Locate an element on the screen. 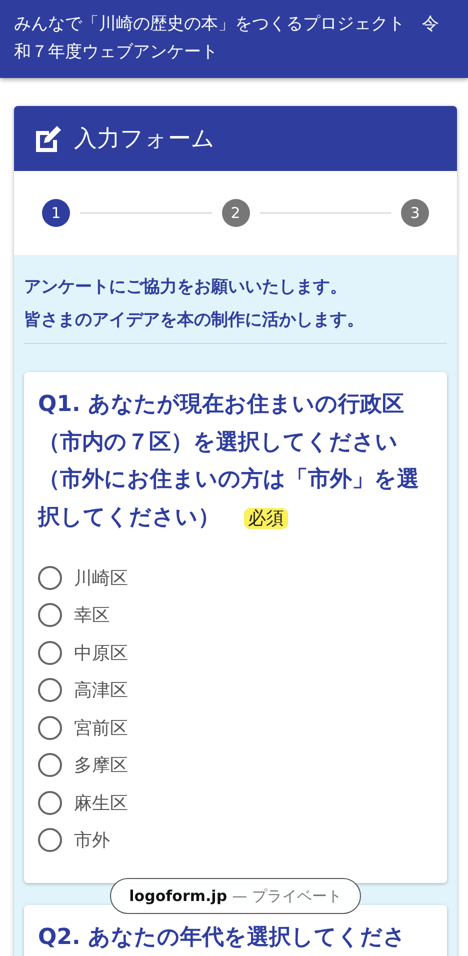 Image resolution: width=468 pixels, height=956 pixels. step-indicator: 1 is located at coordinates (56, 213).